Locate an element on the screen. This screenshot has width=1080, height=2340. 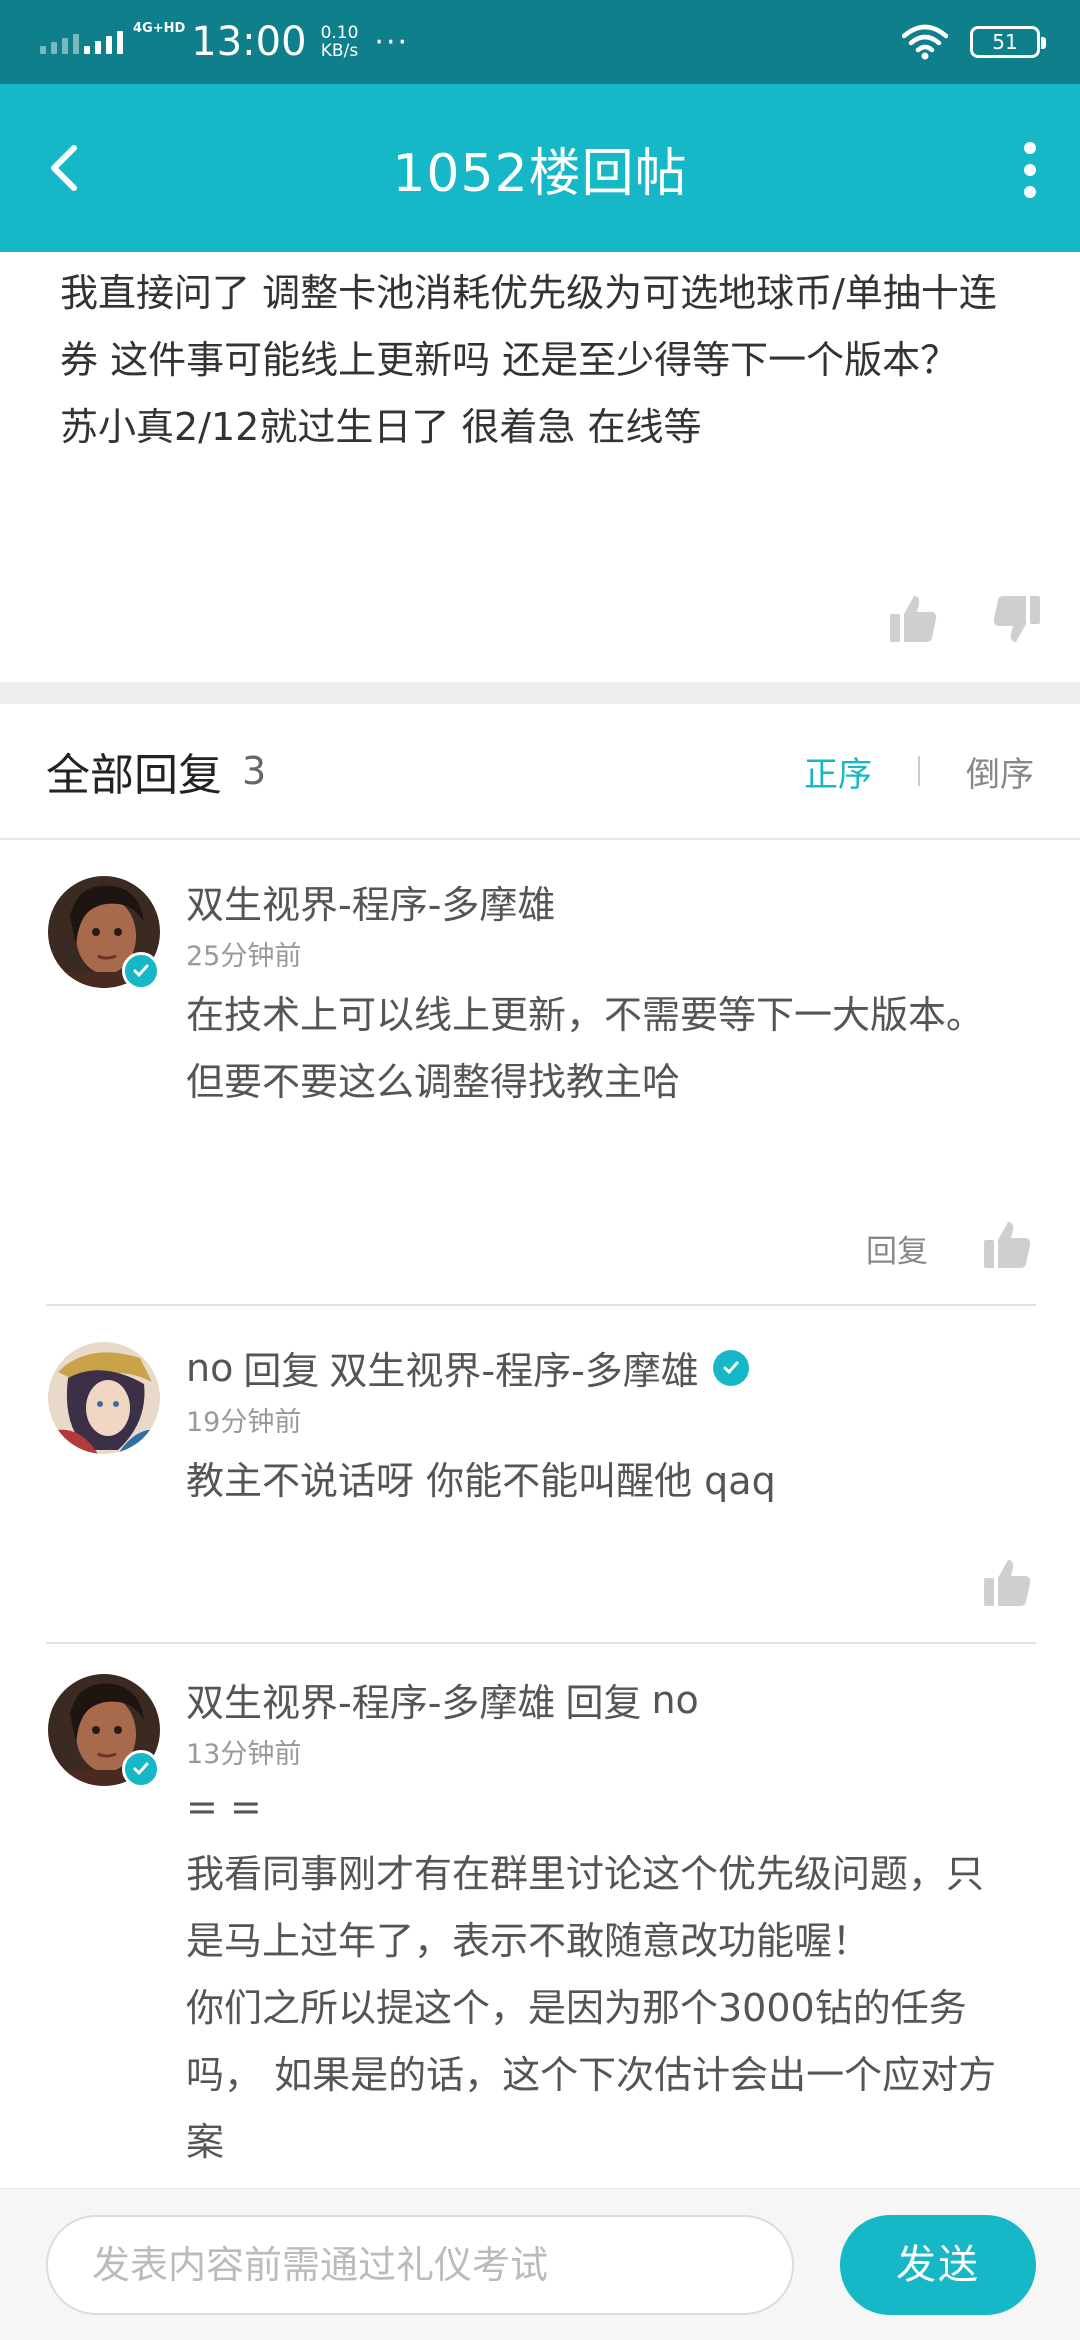
signal-strength-icon is located at coordinates (81, 42).